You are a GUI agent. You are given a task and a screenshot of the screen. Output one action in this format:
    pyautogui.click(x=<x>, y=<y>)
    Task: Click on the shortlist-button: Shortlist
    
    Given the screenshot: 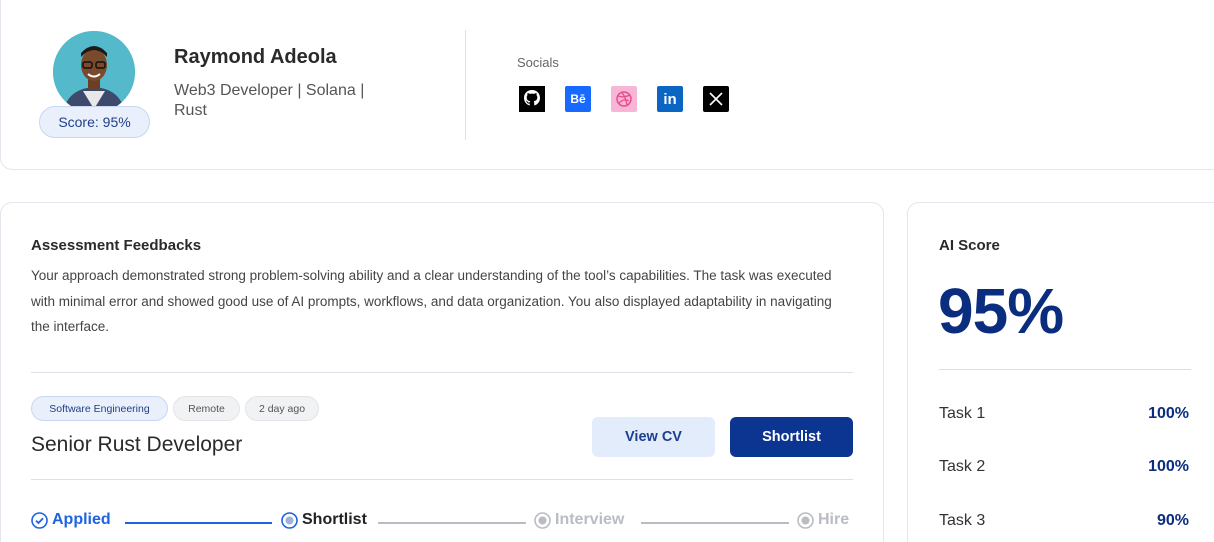 What is the action you would take?
    pyautogui.click(x=791, y=437)
    